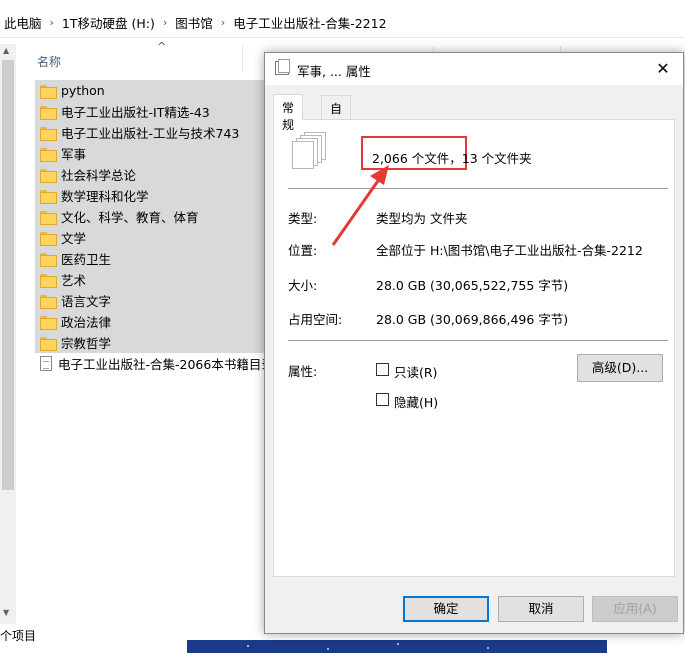 This screenshot has height=653, width=685. What do you see at coordinates (397, 646) in the screenshot?
I see `background-strip` at bounding box center [397, 646].